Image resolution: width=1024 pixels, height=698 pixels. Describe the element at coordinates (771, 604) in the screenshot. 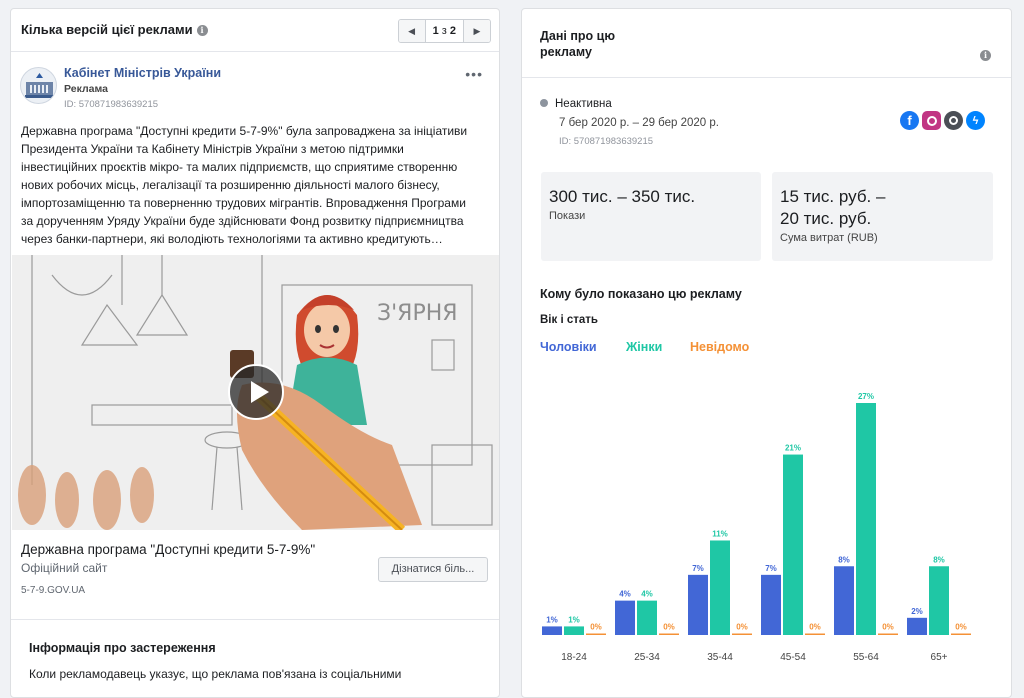

I see `bar-45-54-men` at that location.